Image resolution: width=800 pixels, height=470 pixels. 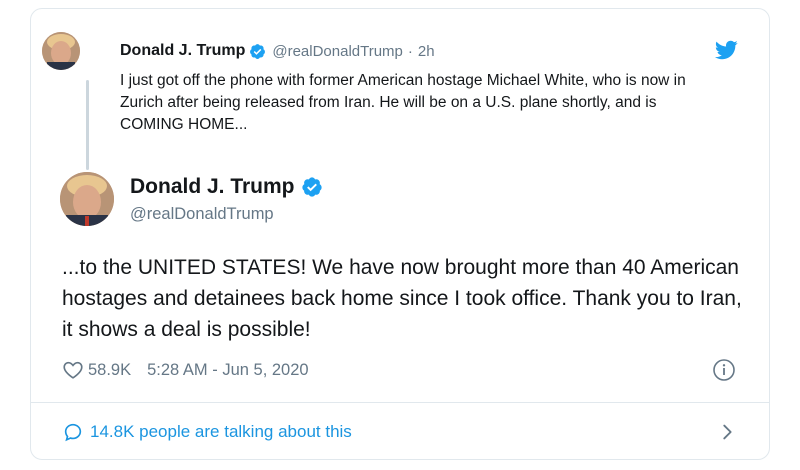 What do you see at coordinates (426, 51) in the screenshot?
I see `parent-tweet-time: 2h` at bounding box center [426, 51].